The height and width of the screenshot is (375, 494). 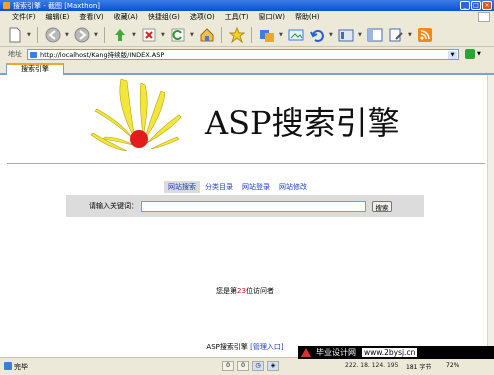 What do you see at coordinates (24, 17) in the screenshot?
I see `menu-file: 文件(F)` at bounding box center [24, 17].